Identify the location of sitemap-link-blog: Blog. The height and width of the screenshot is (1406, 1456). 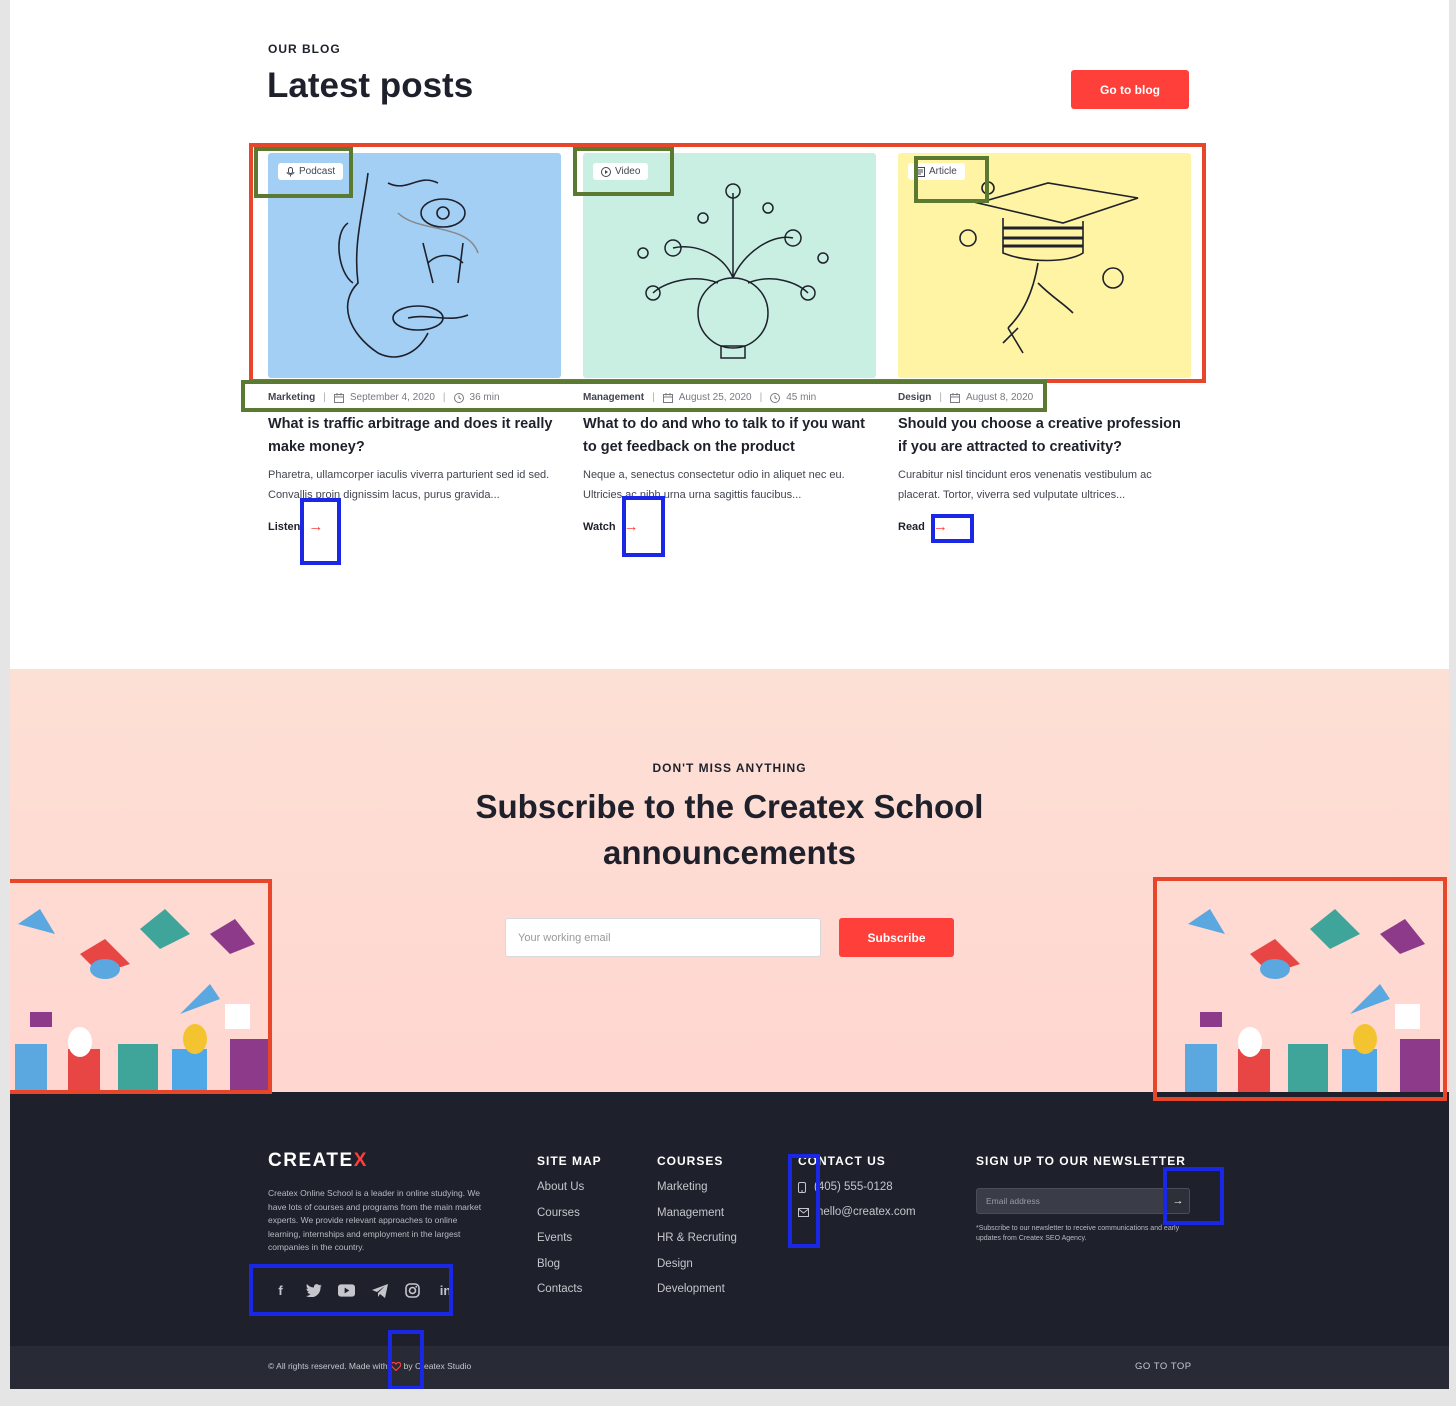
(560, 1271).